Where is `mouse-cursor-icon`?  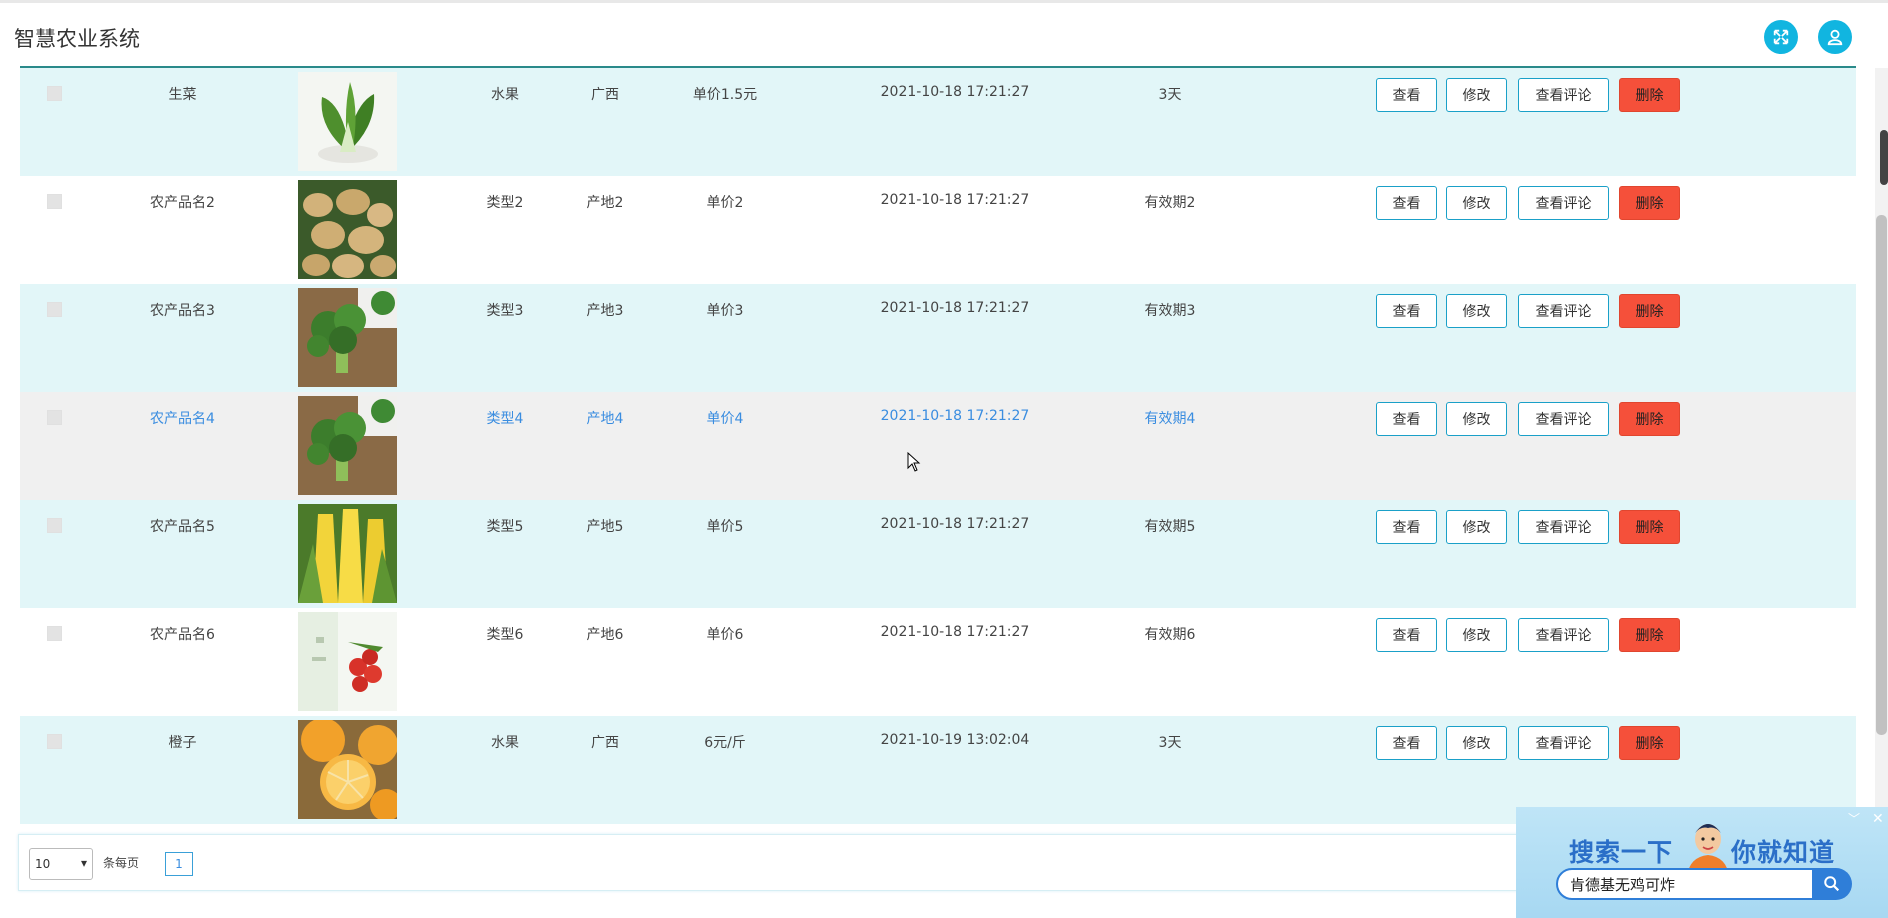 mouse-cursor-icon is located at coordinates (914, 462).